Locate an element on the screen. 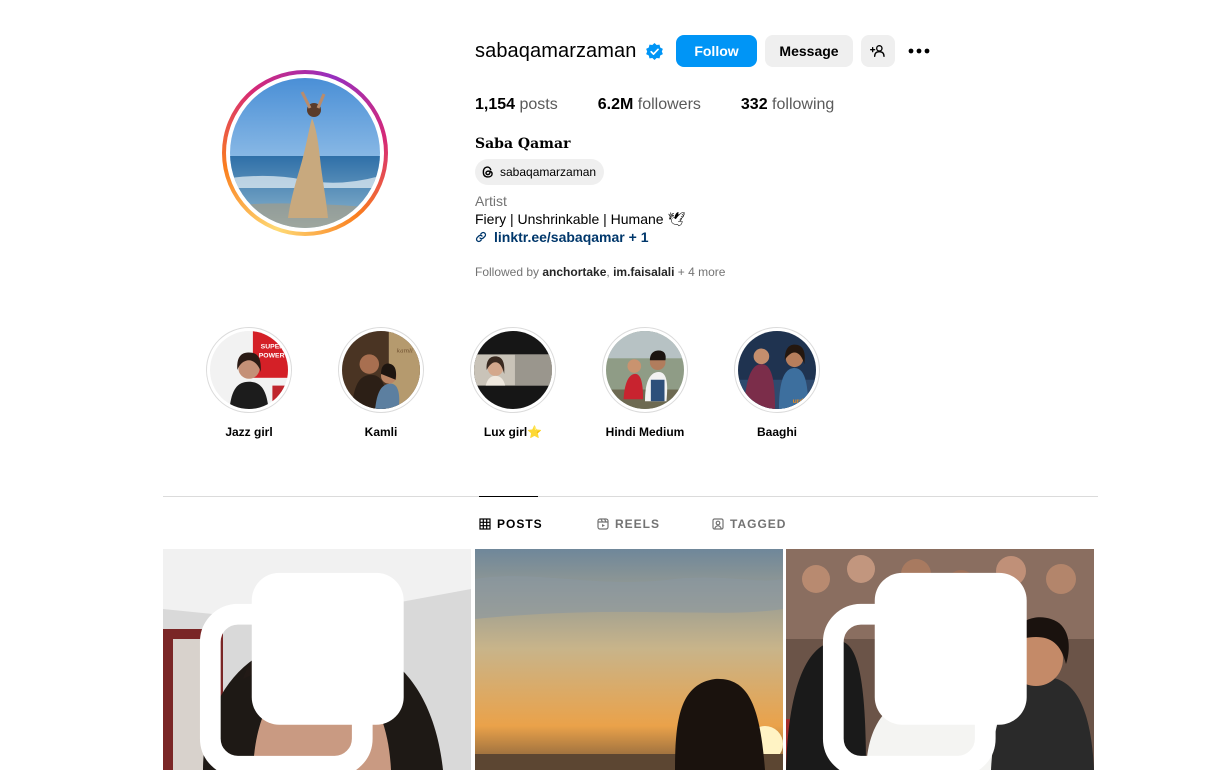  tab-reels: REELS is located at coordinates (628, 524).